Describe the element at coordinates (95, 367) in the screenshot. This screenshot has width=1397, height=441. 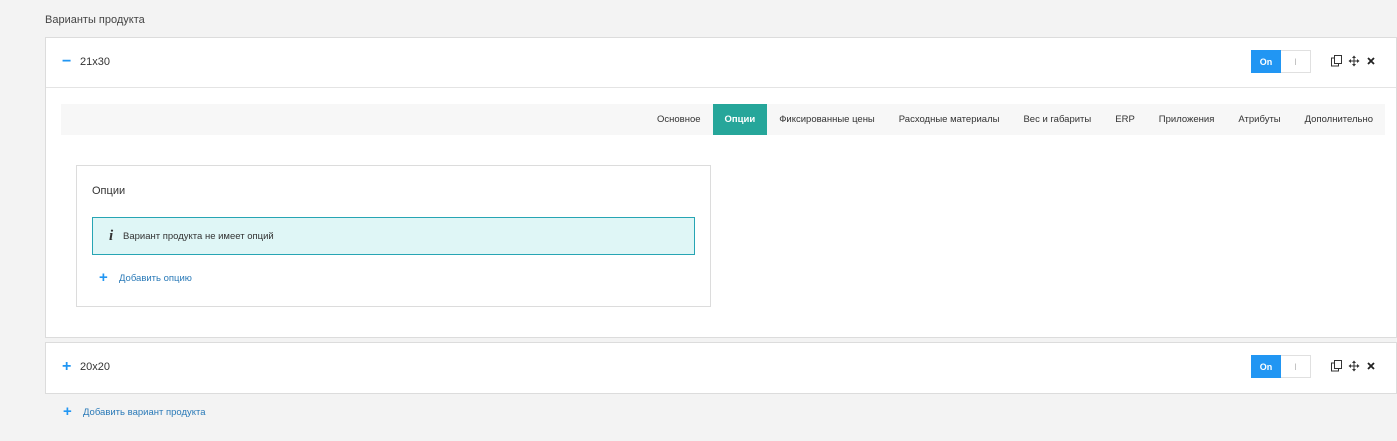
I see `variant-name: 20x20` at that location.